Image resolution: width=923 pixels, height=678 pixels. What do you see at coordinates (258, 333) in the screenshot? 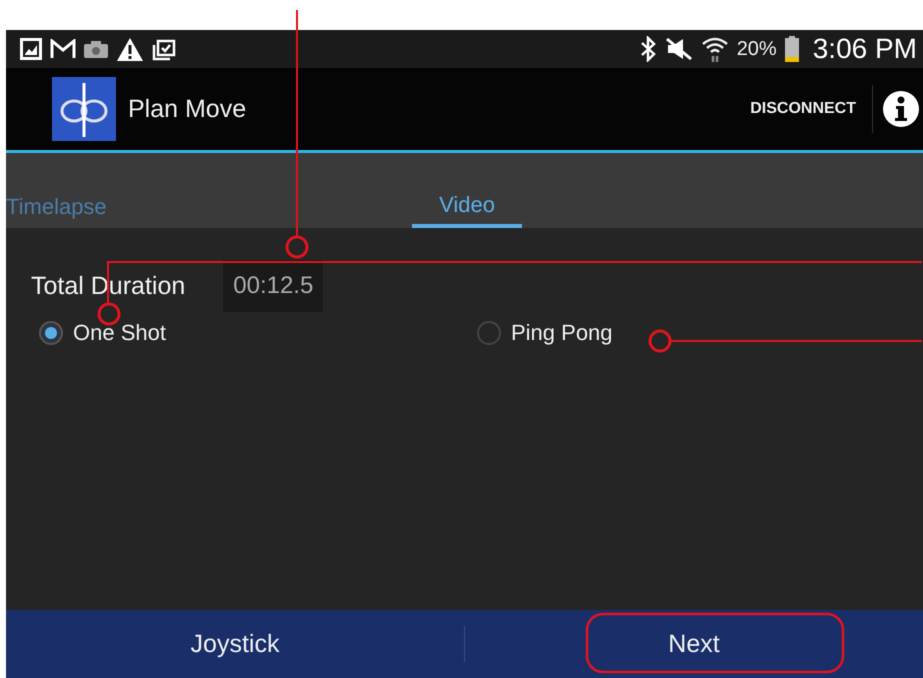
I see `radio-option: One Shot` at bounding box center [258, 333].